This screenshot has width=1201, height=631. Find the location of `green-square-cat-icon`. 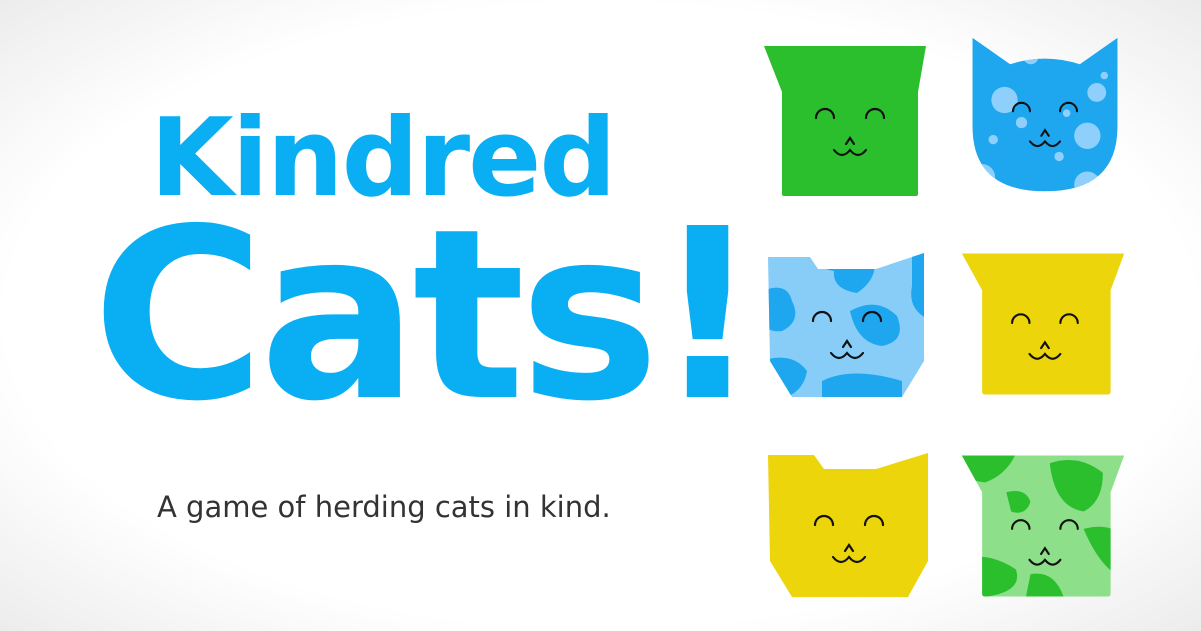

green-square-cat-icon is located at coordinates (845, 124).